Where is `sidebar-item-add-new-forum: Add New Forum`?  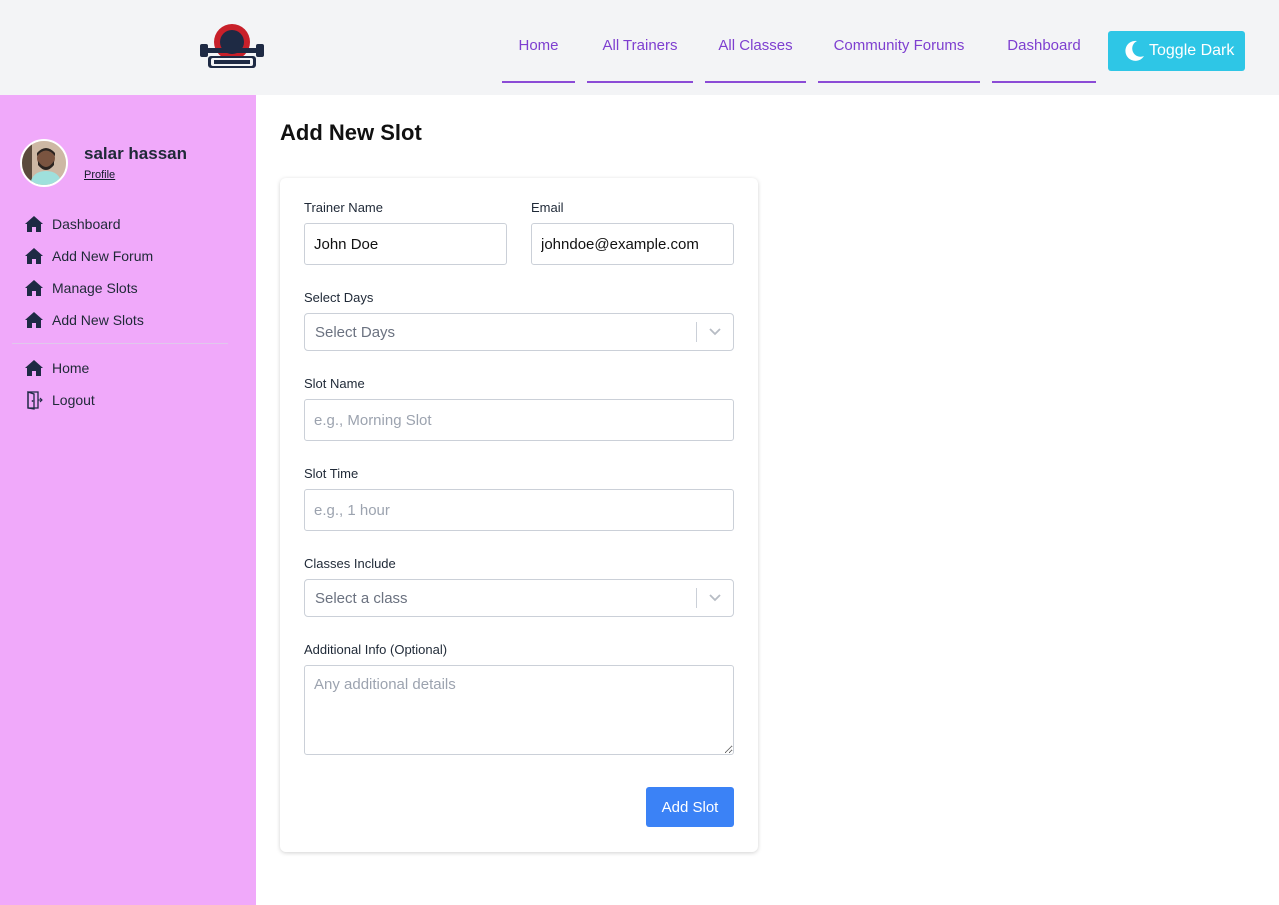 sidebar-item-add-new-forum: Add New Forum is located at coordinates (88, 256).